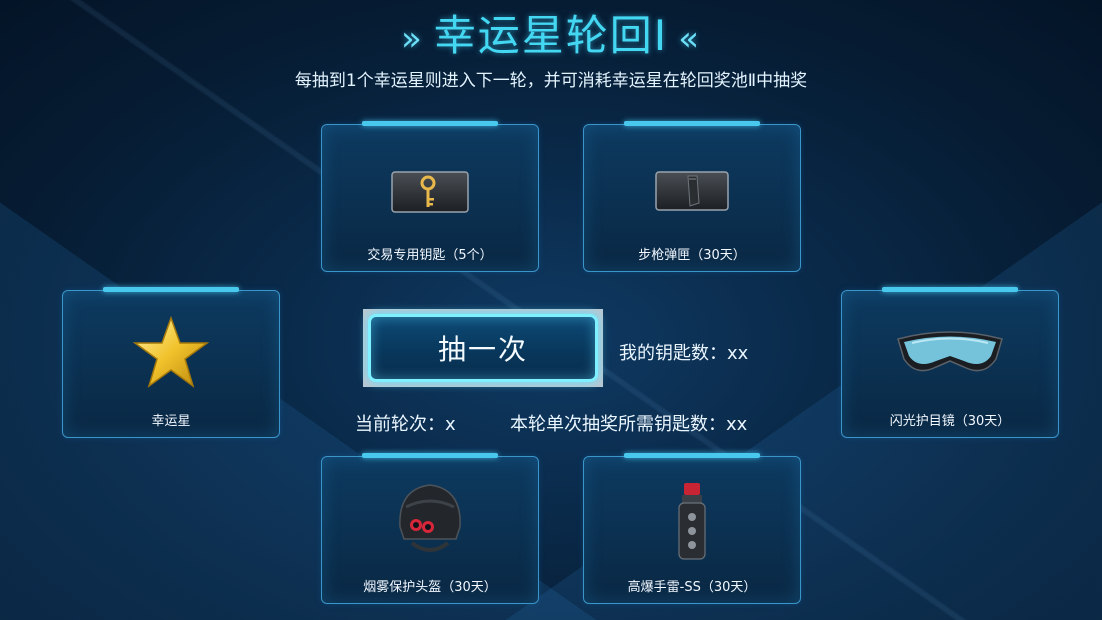 This screenshot has width=1102, height=620. I want to click on helmet-icon, so click(430, 523).